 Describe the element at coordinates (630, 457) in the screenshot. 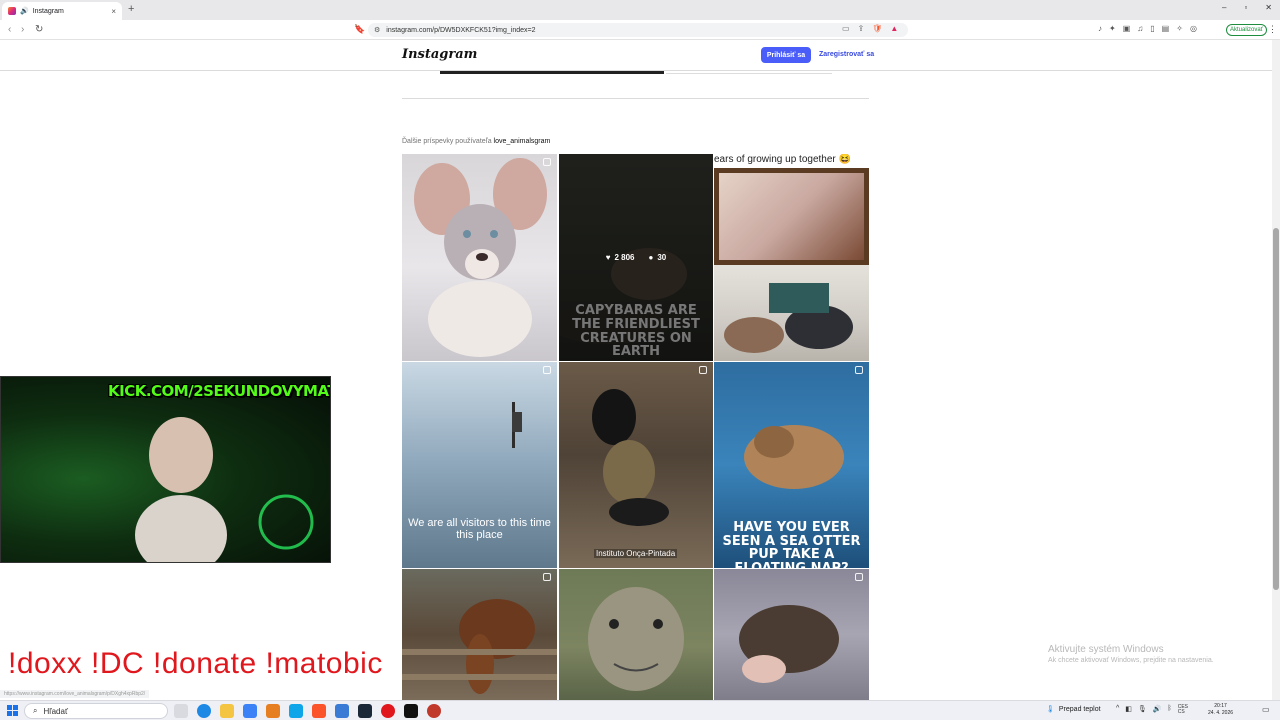

I see `bear-tortoise-image` at that location.